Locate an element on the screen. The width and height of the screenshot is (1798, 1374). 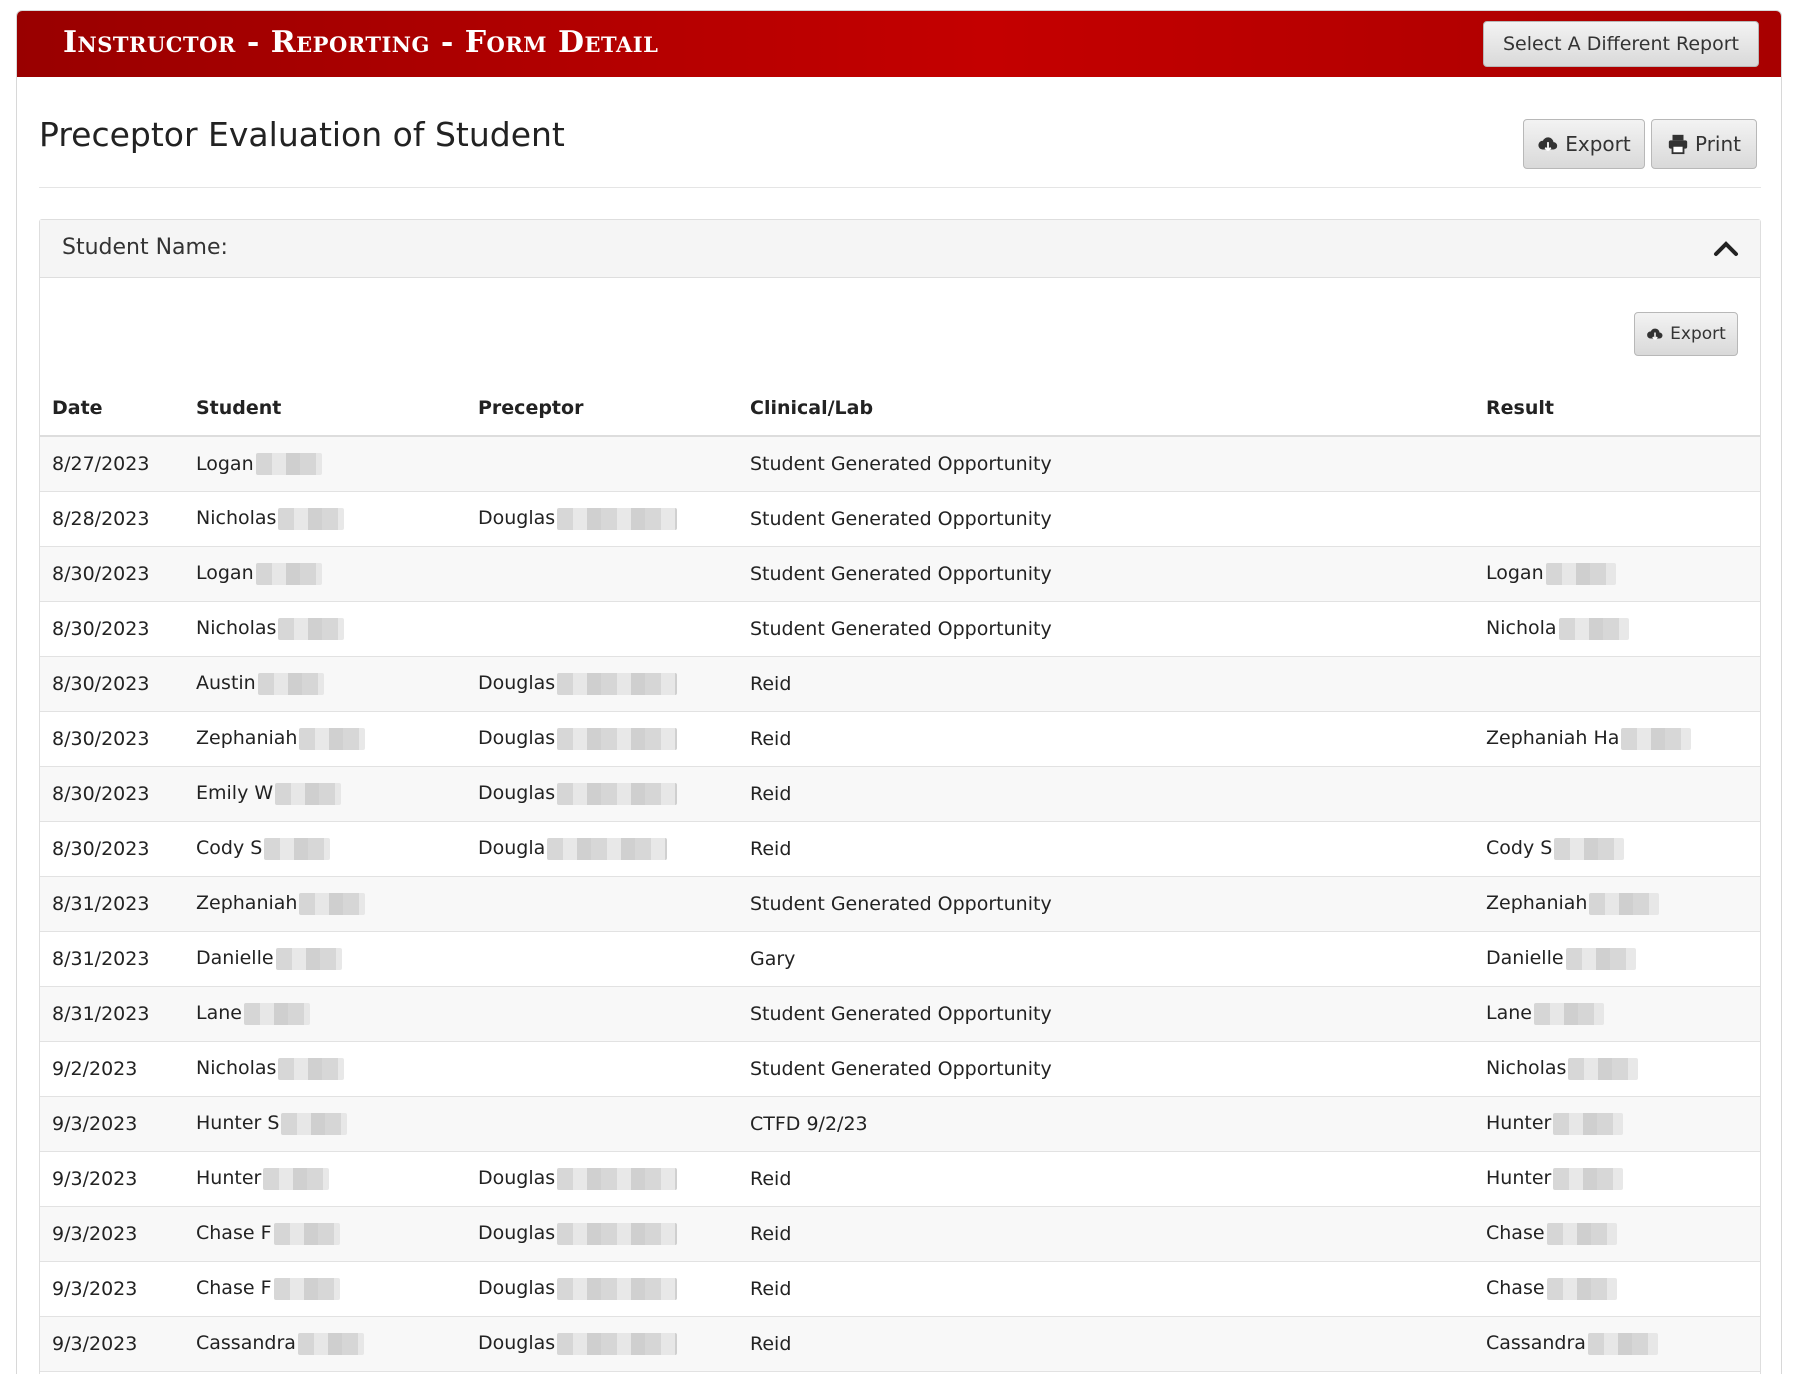
select-different-report-button: Select A Different Report is located at coordinates (1621, 44).